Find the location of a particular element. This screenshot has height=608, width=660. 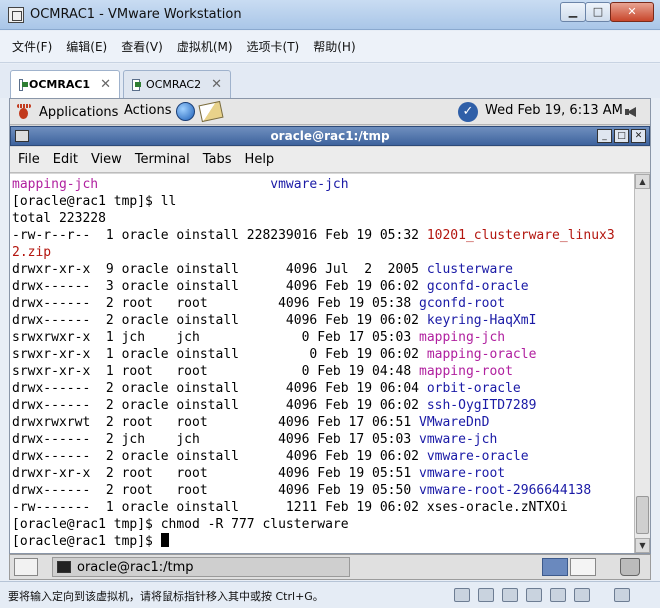

hard-disk-icon is located at coordinates (462, 595).